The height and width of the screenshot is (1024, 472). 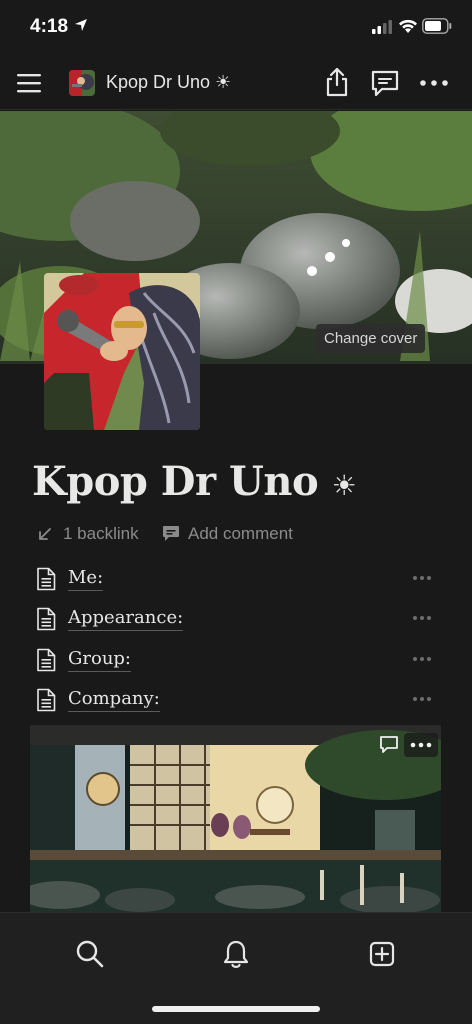 What do you see at coordinates (371, 338) in the screenshot?
I see `change-cover-button: Change cover` at bounding box center [371, 338].